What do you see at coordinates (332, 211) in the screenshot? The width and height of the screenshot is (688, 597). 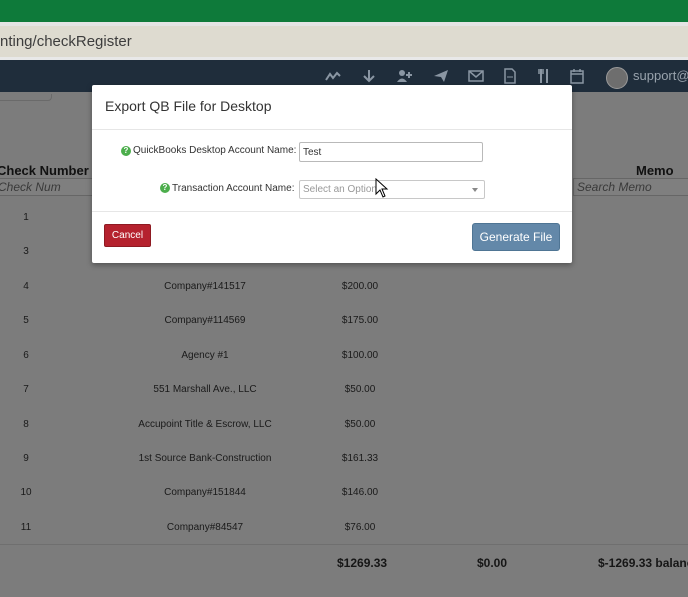 I see `modal-footer-divider` at bounding box center [332, 211].